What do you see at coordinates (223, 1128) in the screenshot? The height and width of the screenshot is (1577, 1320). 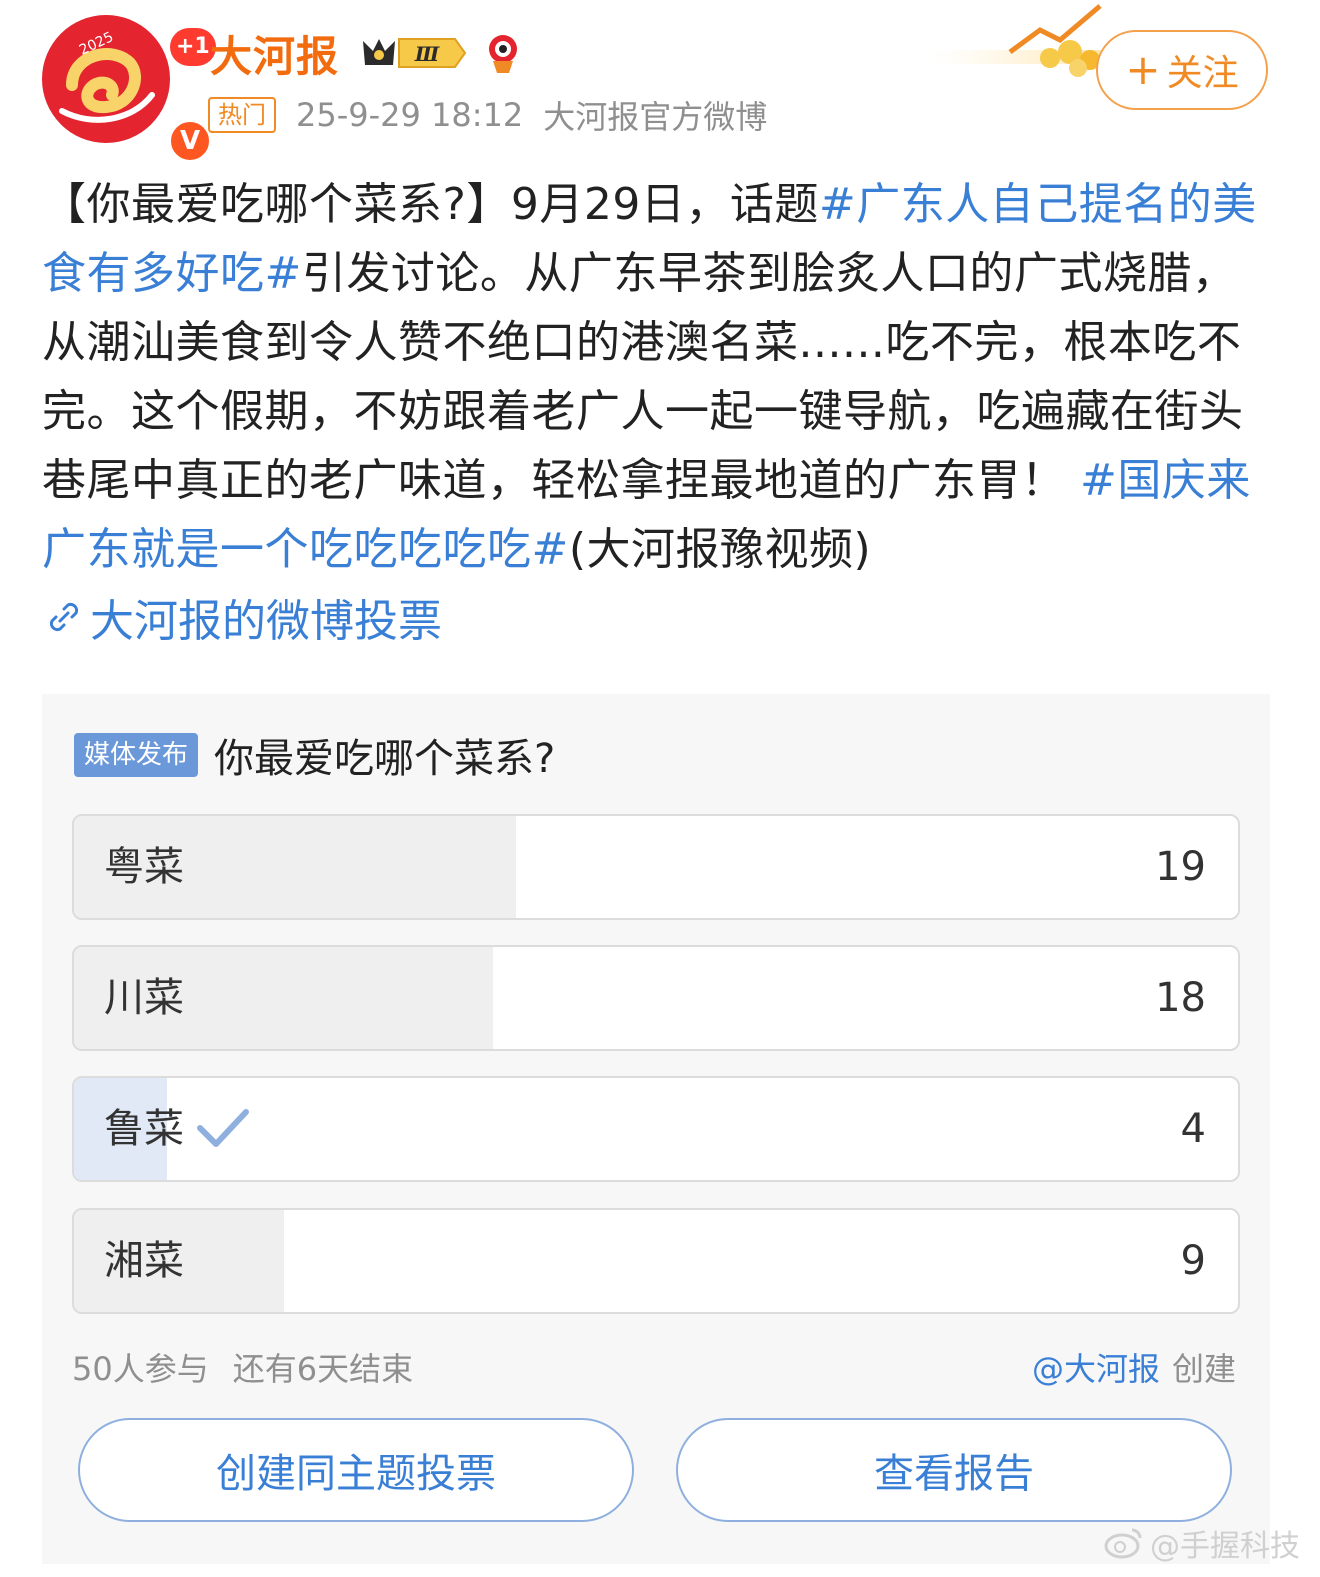 I see `checkmark-icon` at bounding box center [223, 1128].